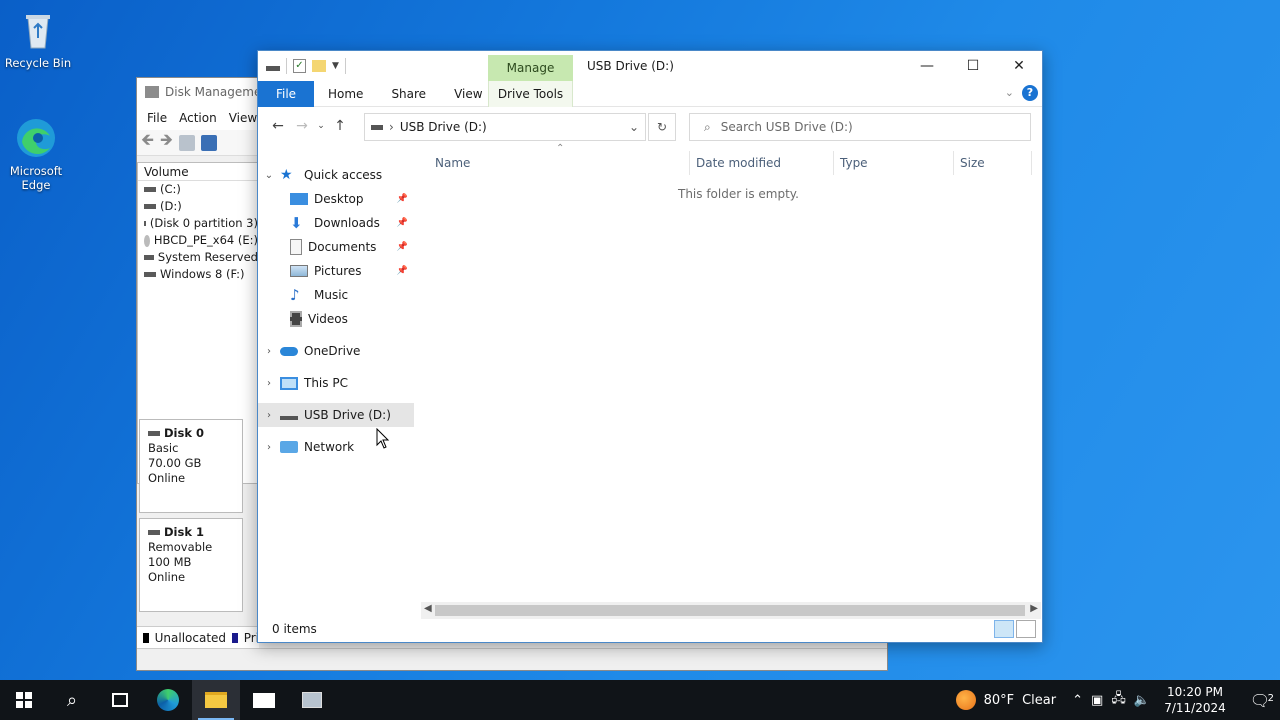 Image resolution: width=1280 pixels, height=720 pixels. Describe the element at coordinates (530, 68) in the screenshot. I see `ribbon-tab-manage: Manage` at that location.